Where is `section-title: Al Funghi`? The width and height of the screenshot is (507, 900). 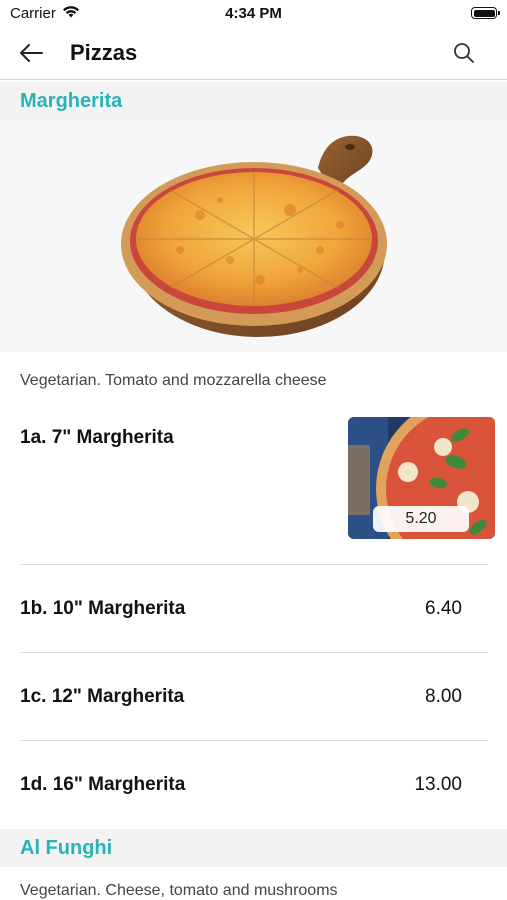
section-title: Al Funghi is located at coordinates (66, 848).